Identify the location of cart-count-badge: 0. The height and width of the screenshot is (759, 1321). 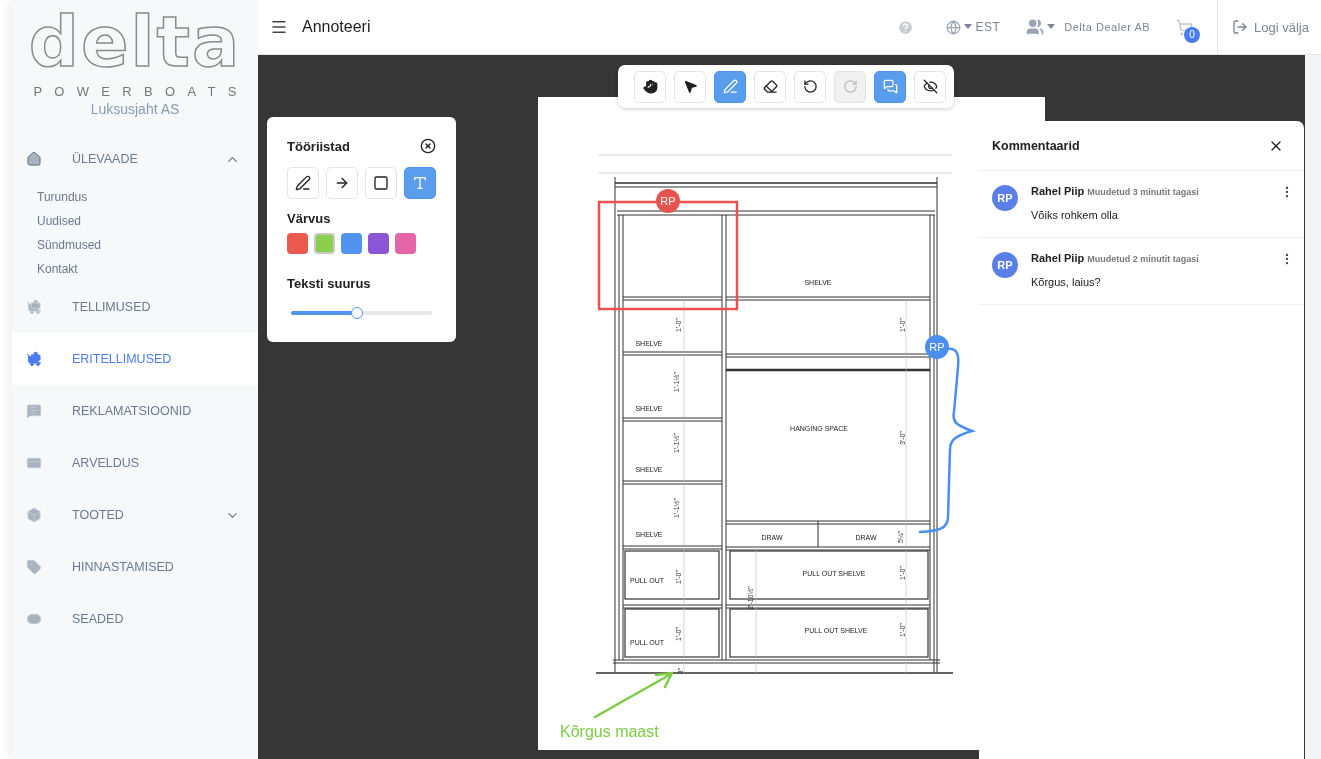
(1192, 34).